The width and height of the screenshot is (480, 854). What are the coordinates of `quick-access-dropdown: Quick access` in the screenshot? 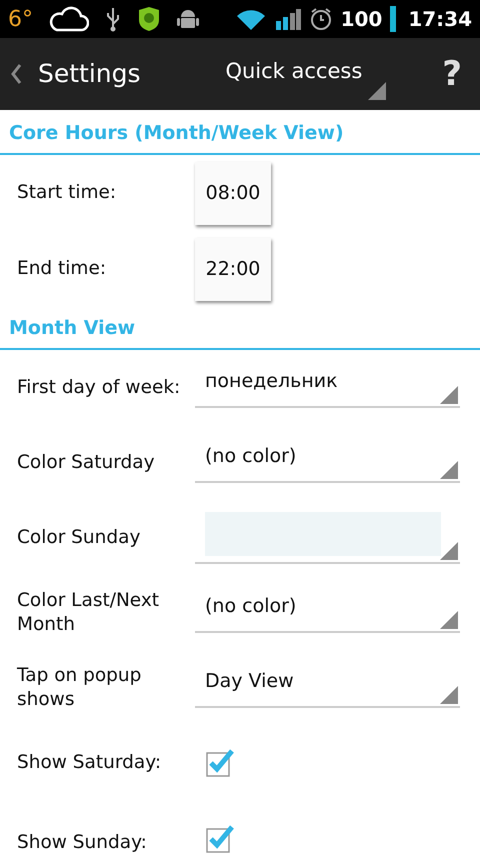 It's located at (305, 74).